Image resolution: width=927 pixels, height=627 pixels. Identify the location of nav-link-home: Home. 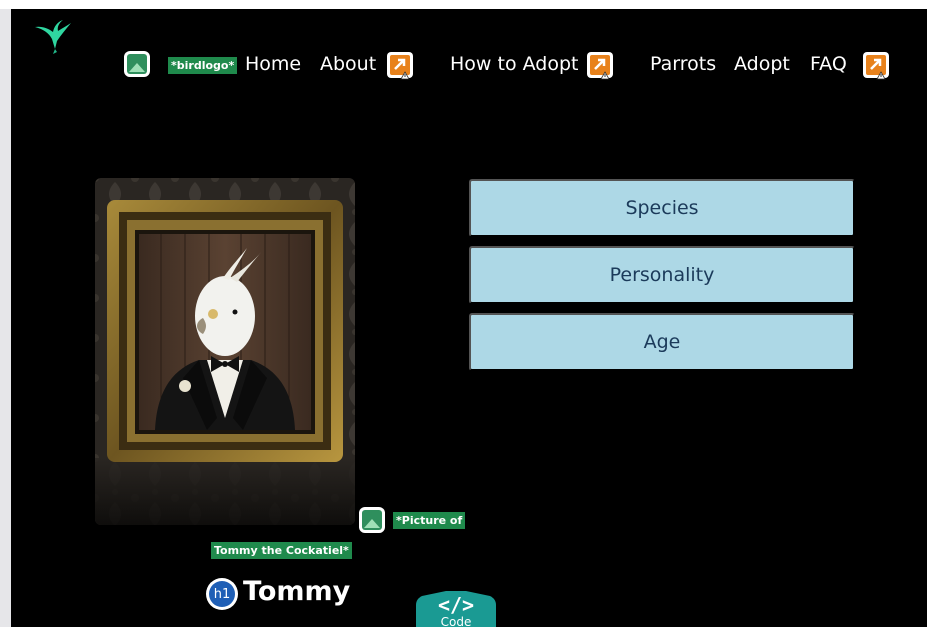
(273, 64).